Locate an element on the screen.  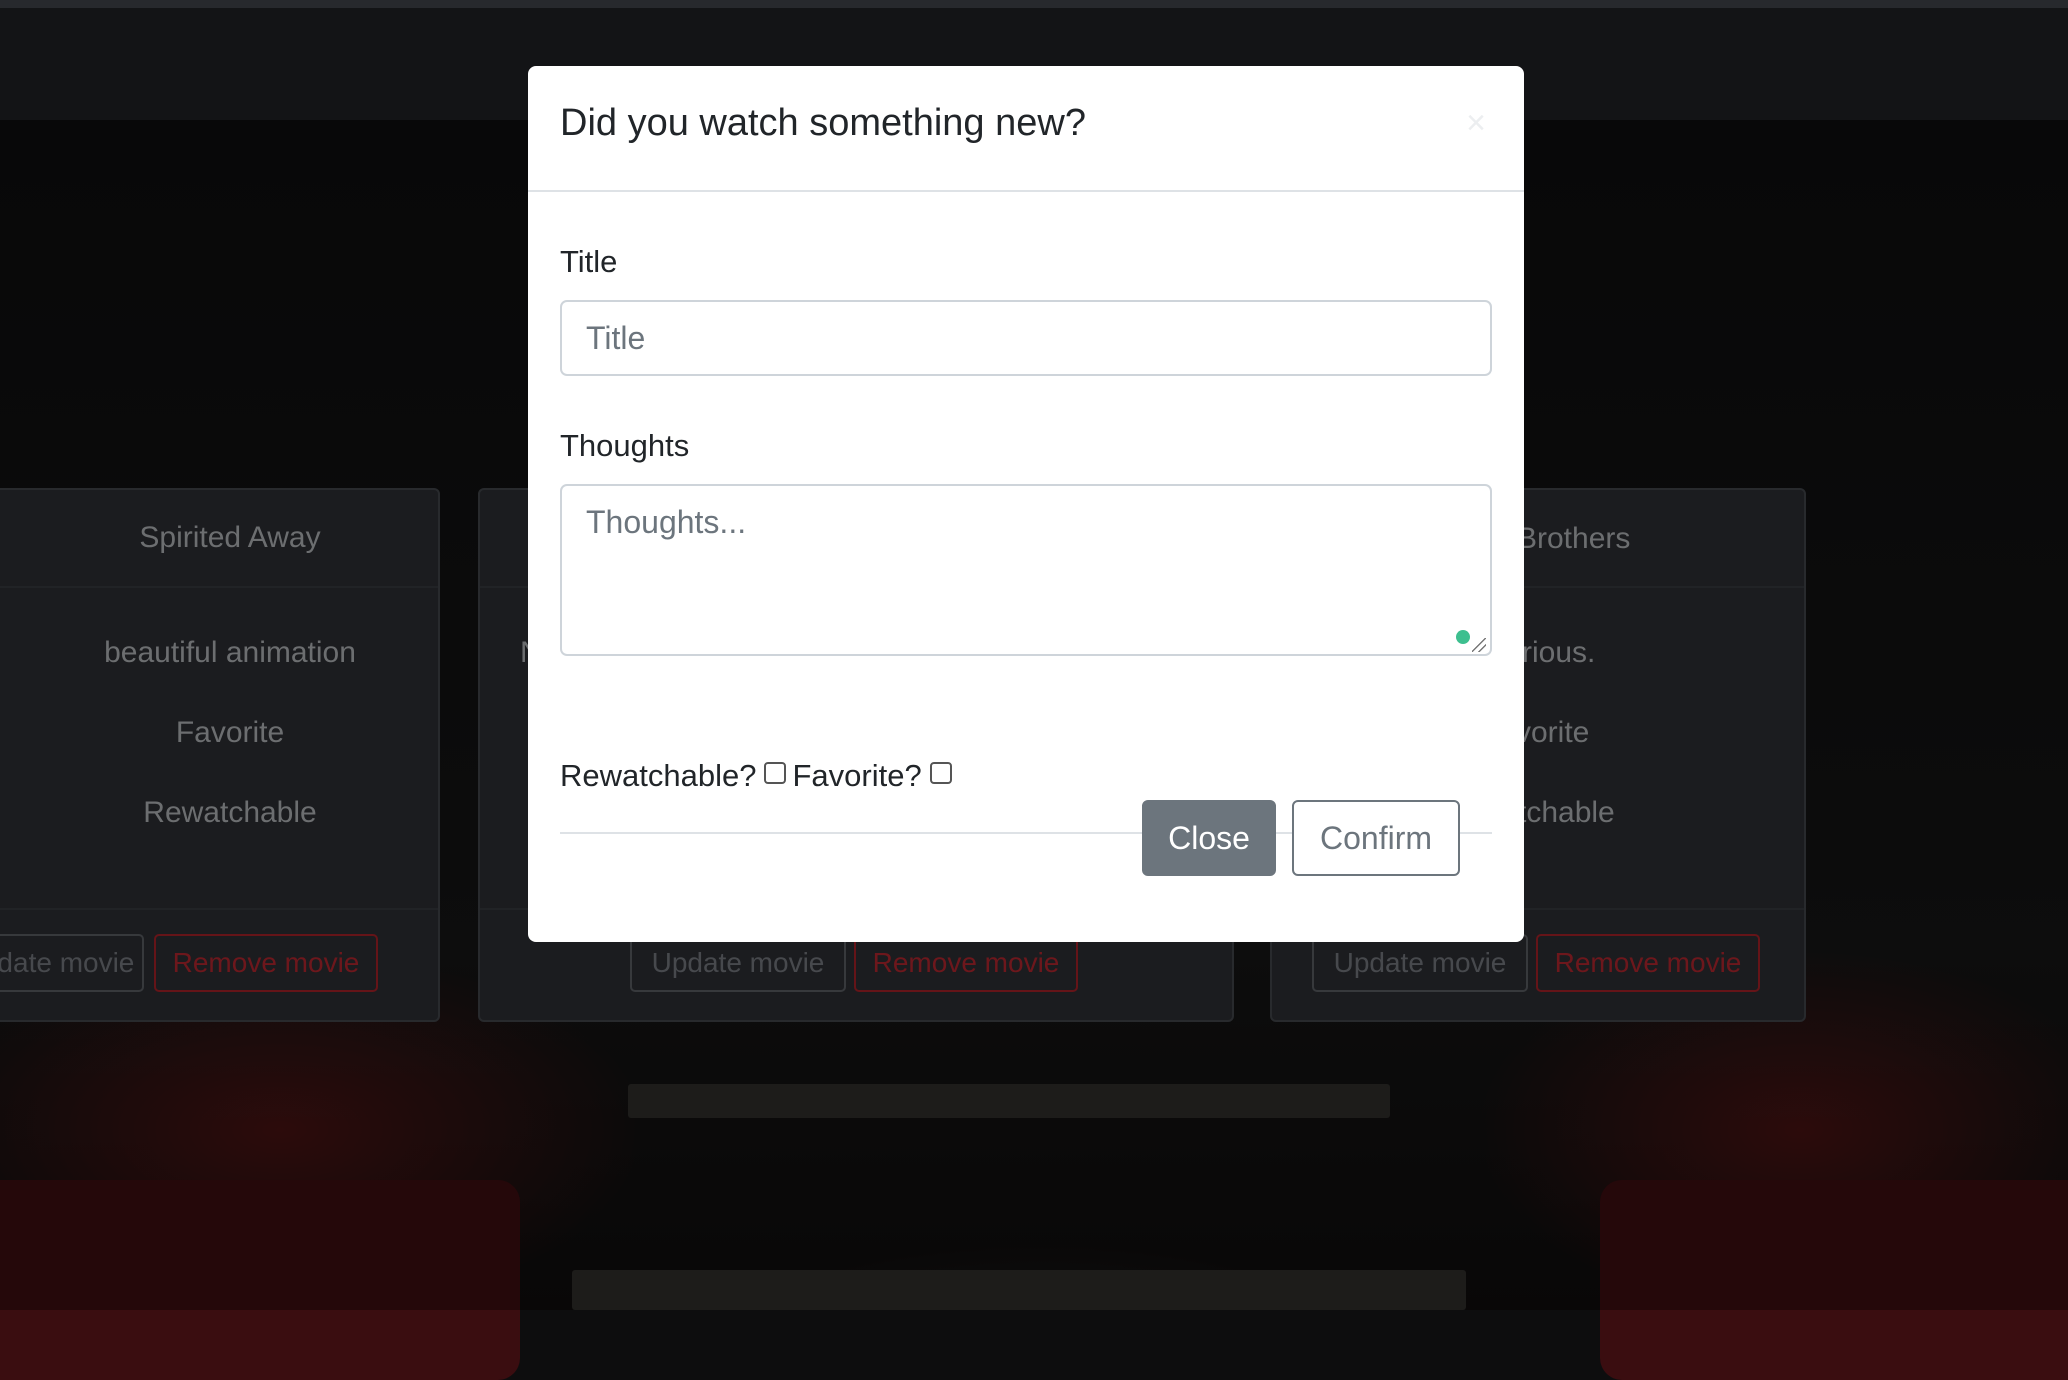
rewatchable-checkbox is located at coordinates (775, 773).